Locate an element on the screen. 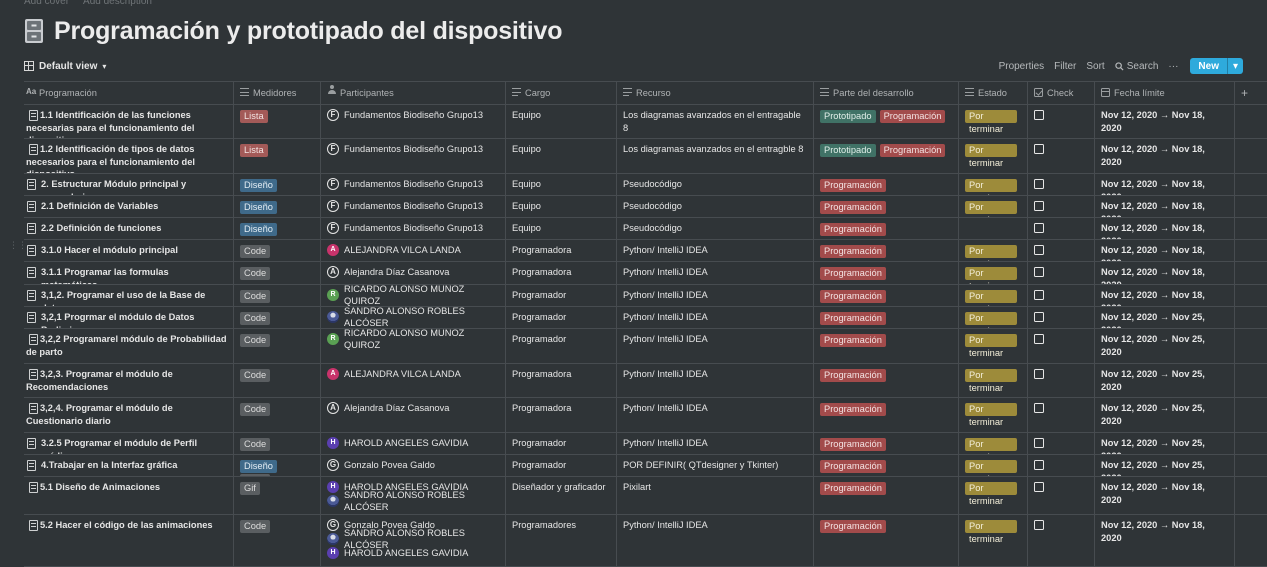 The height and width of the screenshot is (567, 1267). cell-cargo: Equipo is located at coordinates (561, 228).